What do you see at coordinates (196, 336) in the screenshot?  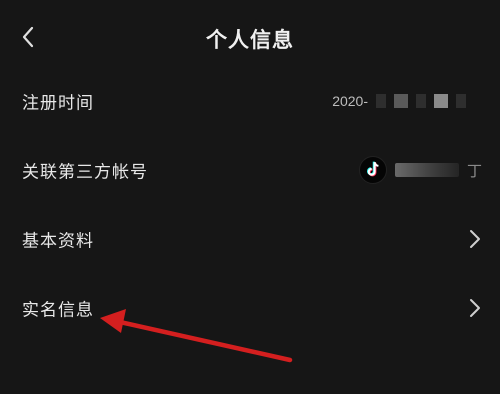 I see `annotation-arrow` at bounding box center [196, 336].